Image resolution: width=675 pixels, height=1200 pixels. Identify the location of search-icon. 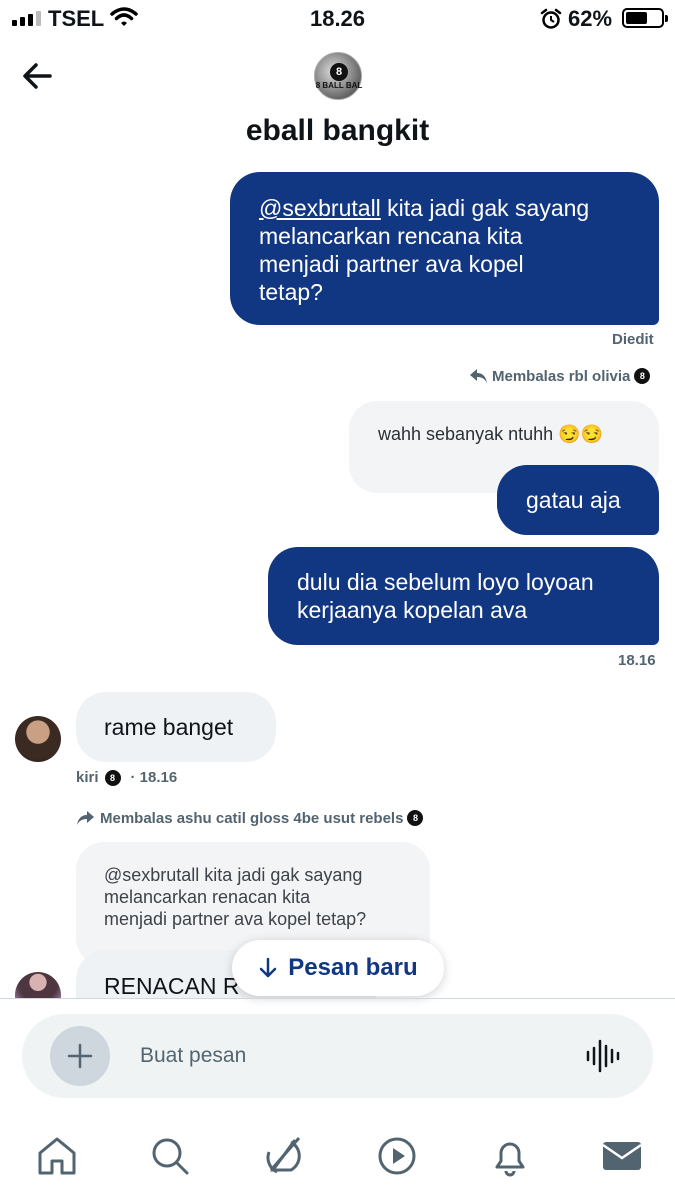
(170, 1156).